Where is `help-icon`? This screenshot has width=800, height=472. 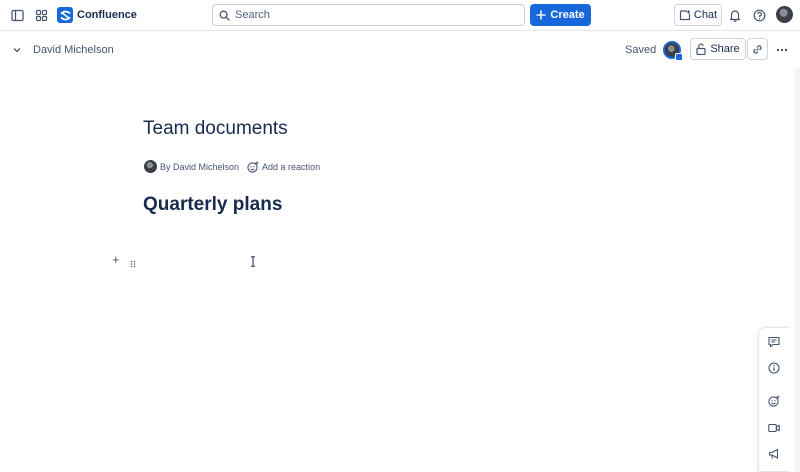
help-icon is located at coordinates (759, 15).